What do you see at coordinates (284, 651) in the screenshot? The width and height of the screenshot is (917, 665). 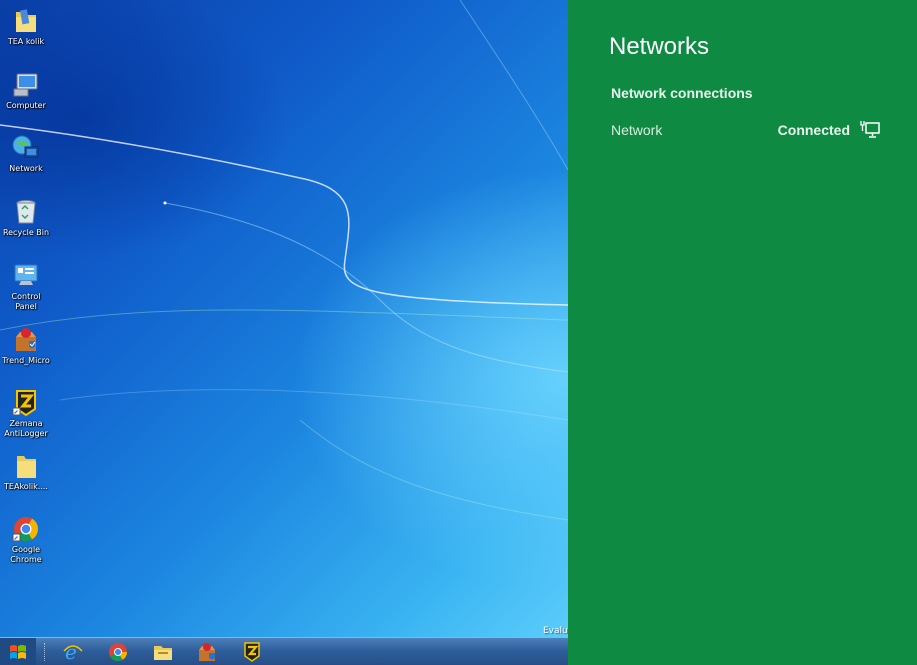 I see `taskbar: e` at bounding box center [284, 651].